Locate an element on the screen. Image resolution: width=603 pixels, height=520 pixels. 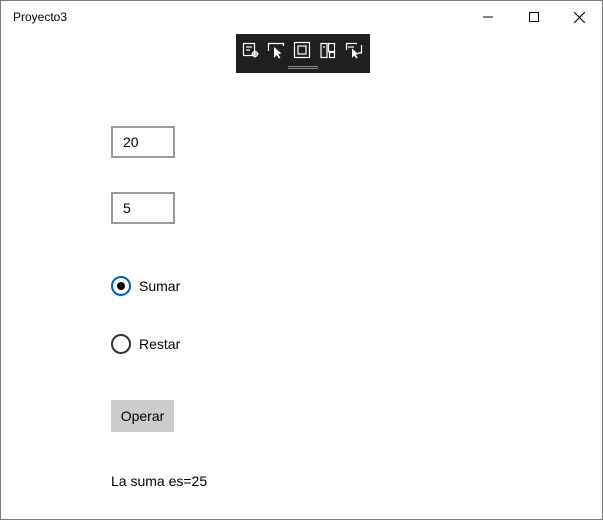
maximize-button is located at coordinates (534, 17).